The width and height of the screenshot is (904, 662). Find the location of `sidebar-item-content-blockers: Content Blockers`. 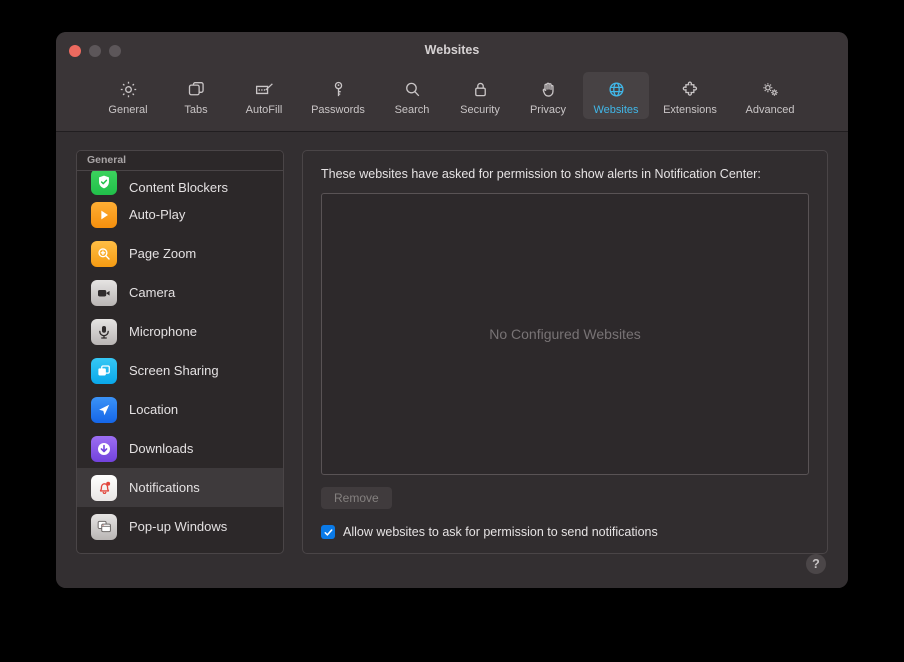

sidebar-item-content-blockers: Content Blockers is located at coordinates (180, 183).